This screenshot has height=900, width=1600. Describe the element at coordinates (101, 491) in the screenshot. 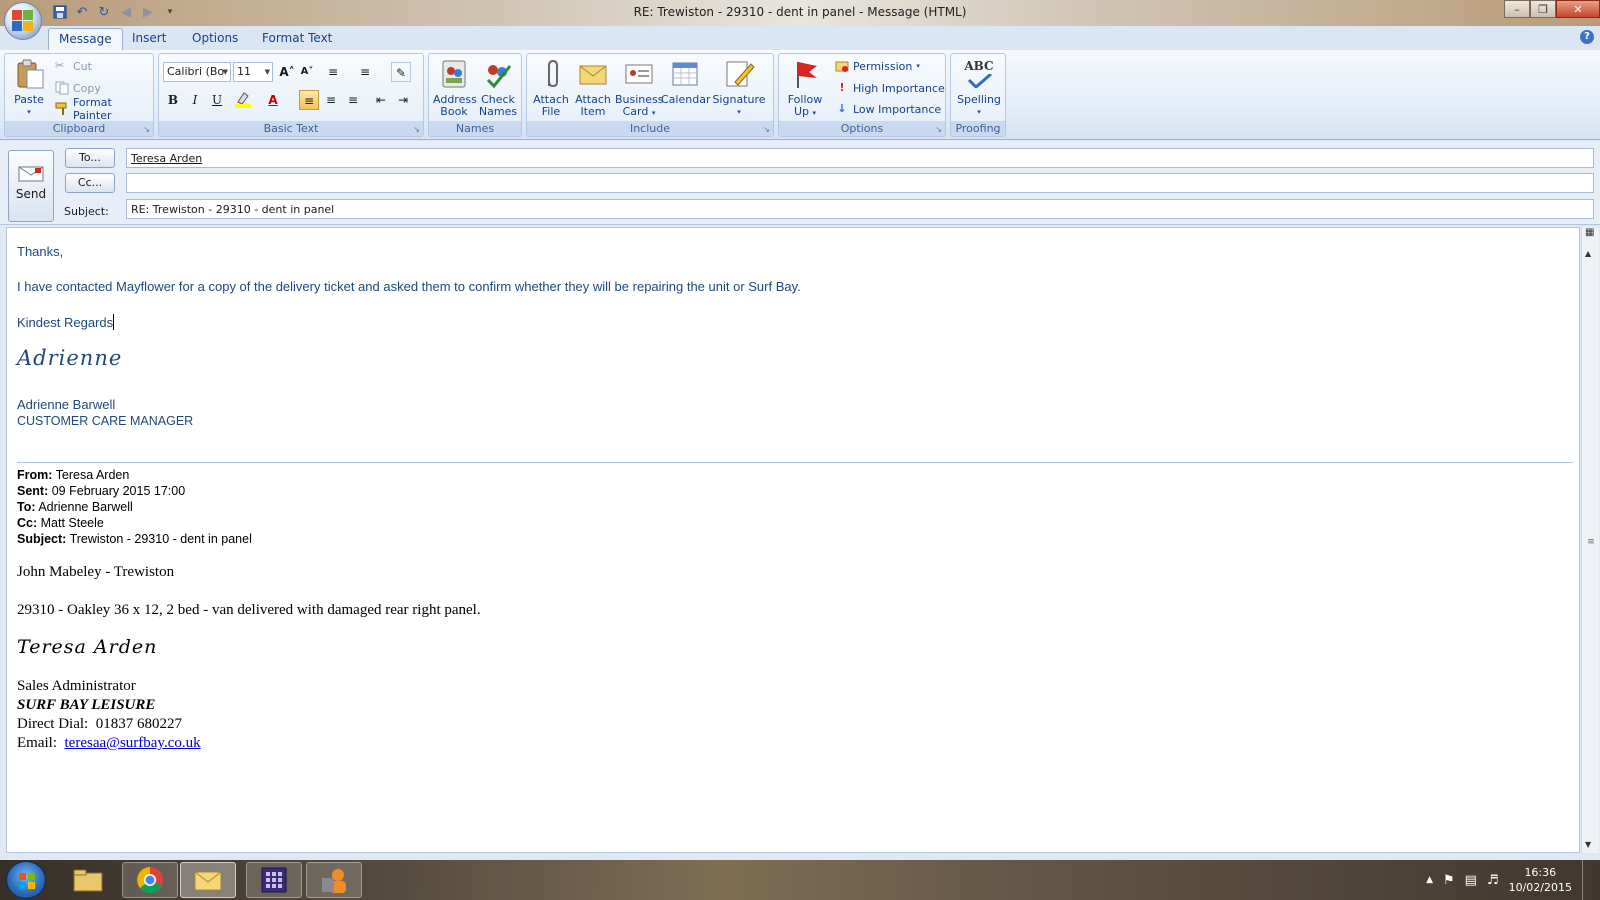

I see `quoted-sent: Sent: 09 February 2015 17:00` at that location.